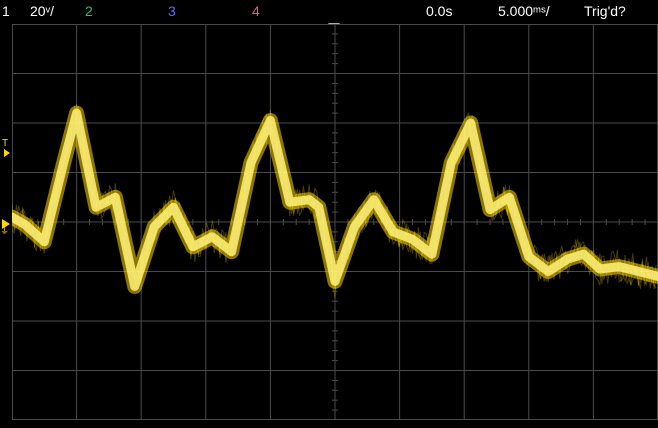  What do you see at coordinates (329, 424) in the screenshot?
I see `softkey-strip` at bounding box center [329, 424].